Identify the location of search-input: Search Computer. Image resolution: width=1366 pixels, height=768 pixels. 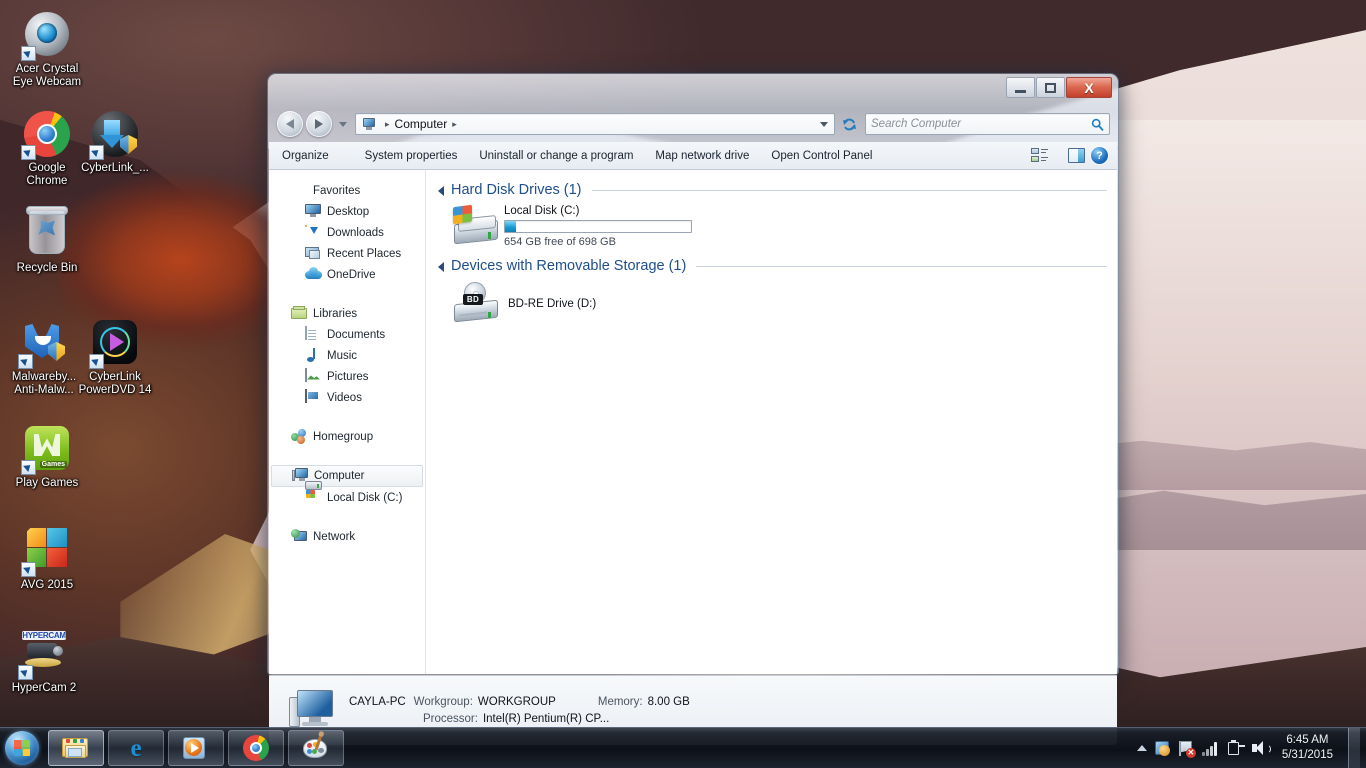
(981, 124).